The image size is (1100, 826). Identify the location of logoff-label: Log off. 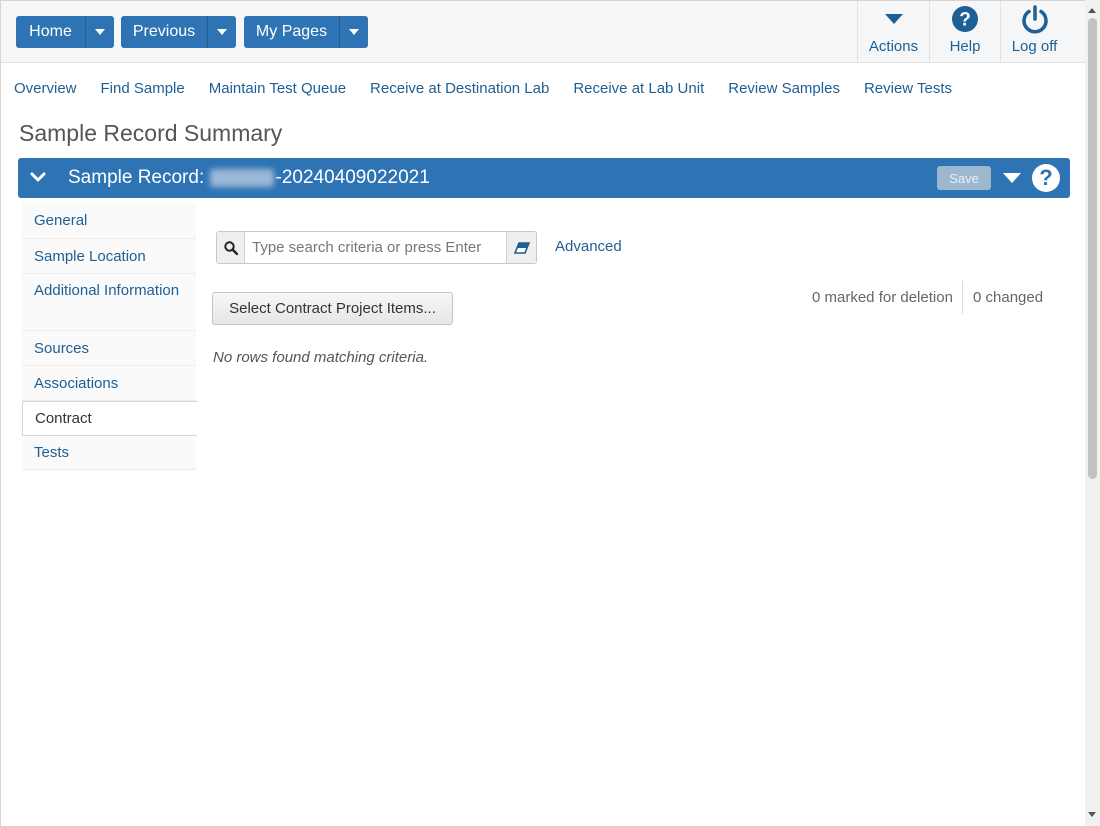
(1034, 46).